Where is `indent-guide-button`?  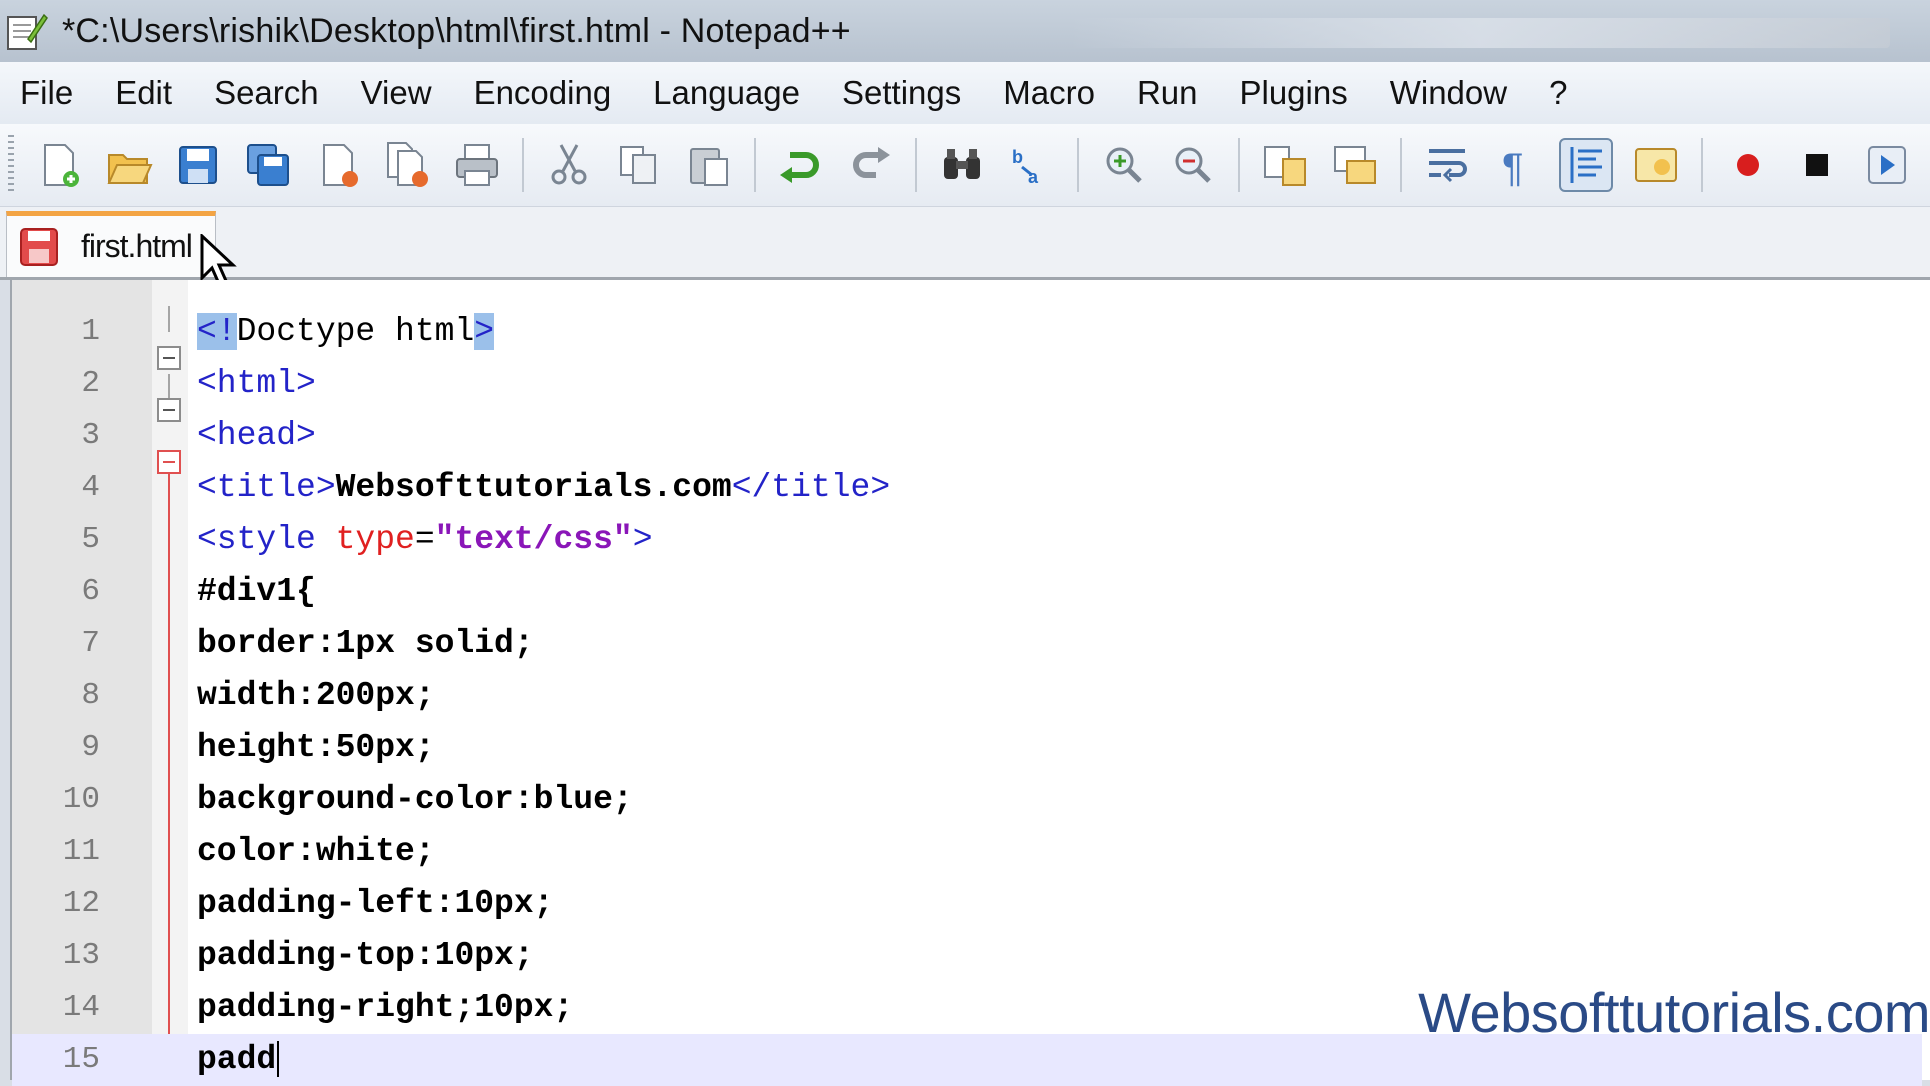 indent-guide-button is located at coordinates (1586, 165).